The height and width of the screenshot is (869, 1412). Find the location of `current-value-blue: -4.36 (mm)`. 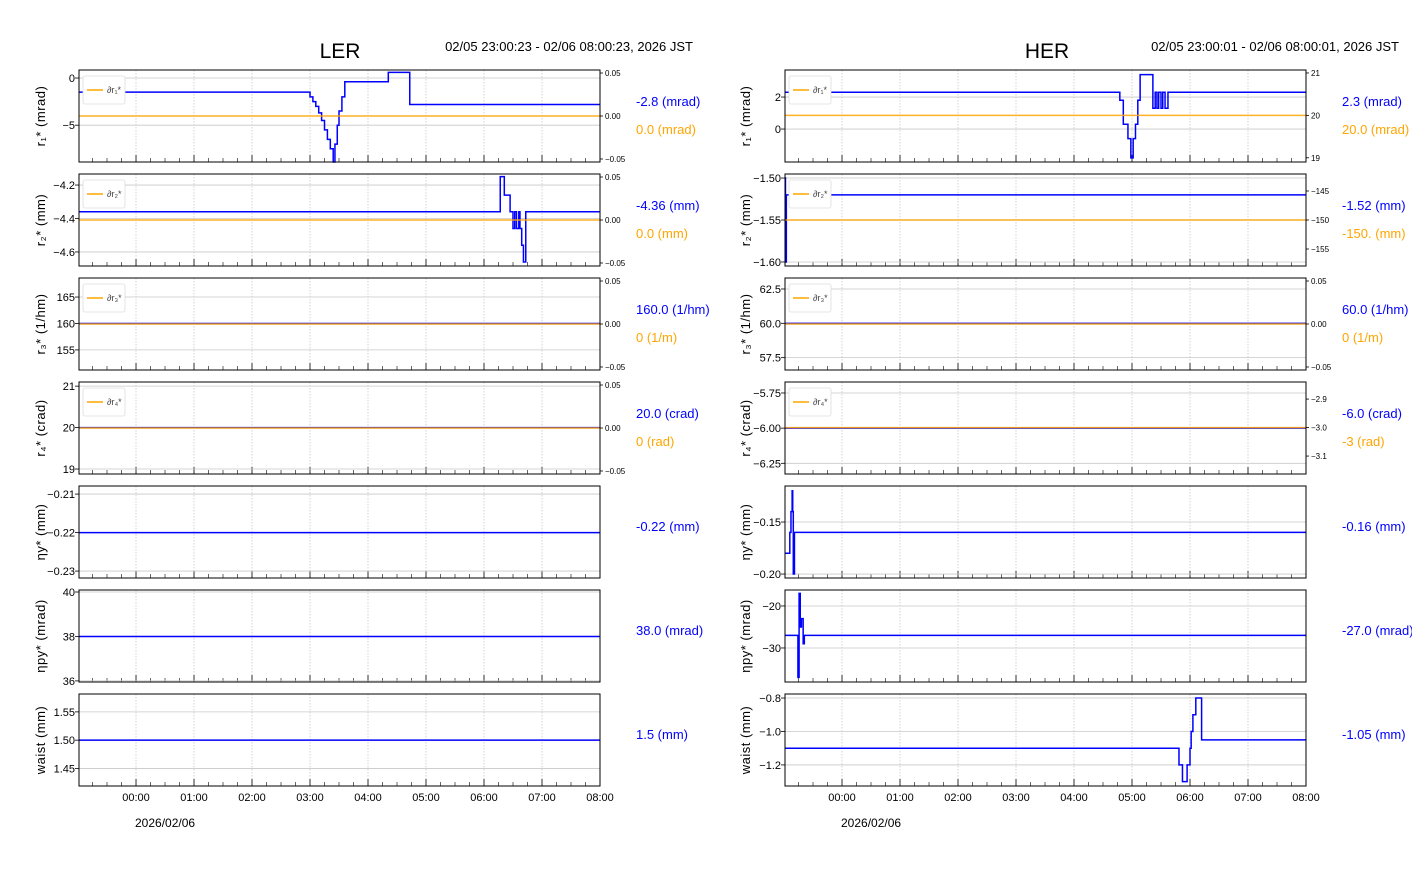

current-value-blue: -4.36 (mm) is located at coordinates (668, 205).